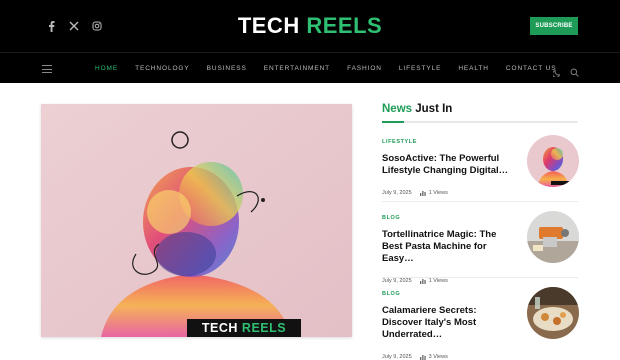 This screenshot has height=360, width=620. What do you see at coordinates (438, 357) in the screenshot?
I see `post-views-count: 3 Views` at bounding box center [438, 357].